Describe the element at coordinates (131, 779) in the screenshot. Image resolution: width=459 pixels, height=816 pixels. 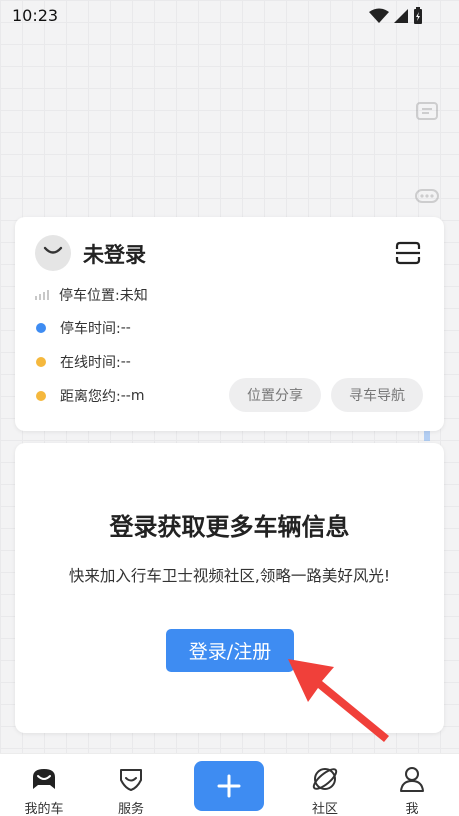
I see `service-icon` at that location.